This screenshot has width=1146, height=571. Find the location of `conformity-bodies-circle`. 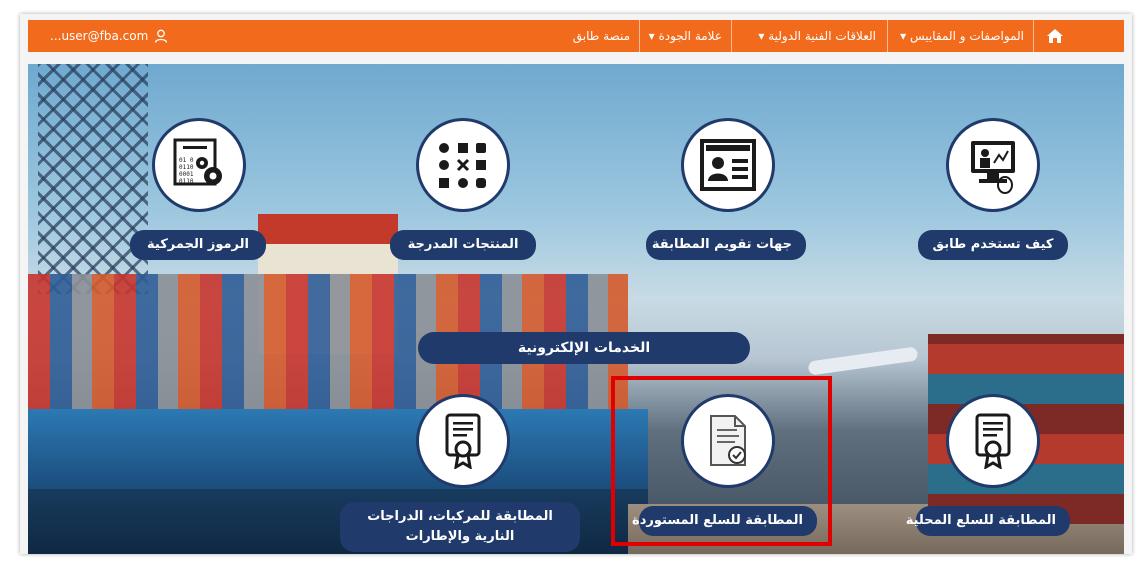

conformity-bodies-circle is located at coordinates (728, 165).